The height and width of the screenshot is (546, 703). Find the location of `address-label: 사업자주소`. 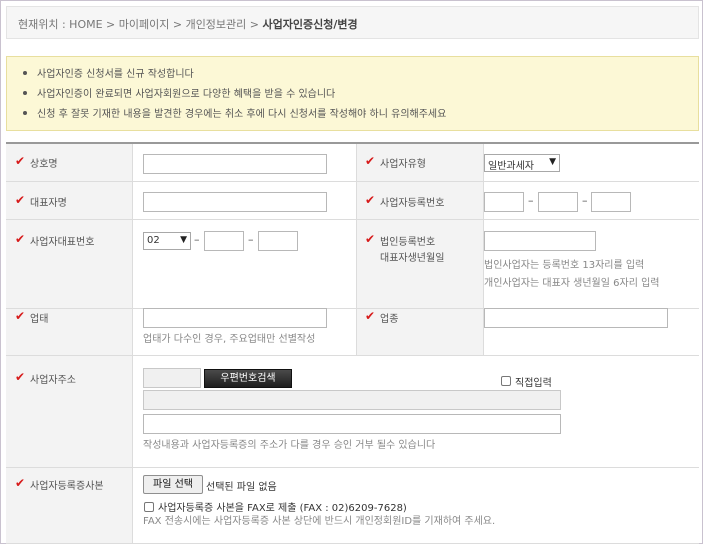

address-label: 사업자주소 is located at coordinates (53, 380).